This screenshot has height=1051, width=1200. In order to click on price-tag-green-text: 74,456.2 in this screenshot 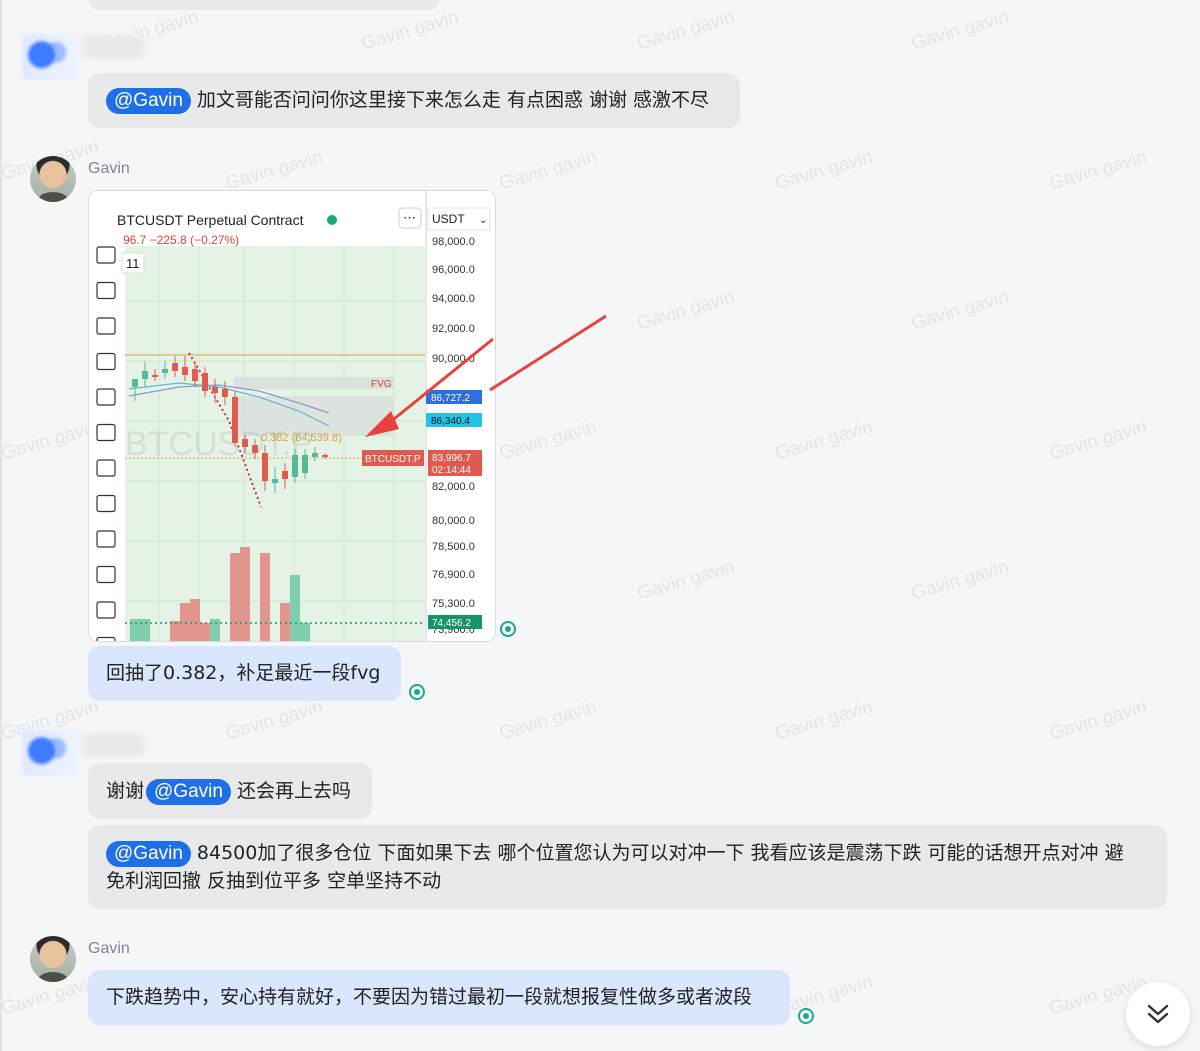, I will do `click(451, 623)`.